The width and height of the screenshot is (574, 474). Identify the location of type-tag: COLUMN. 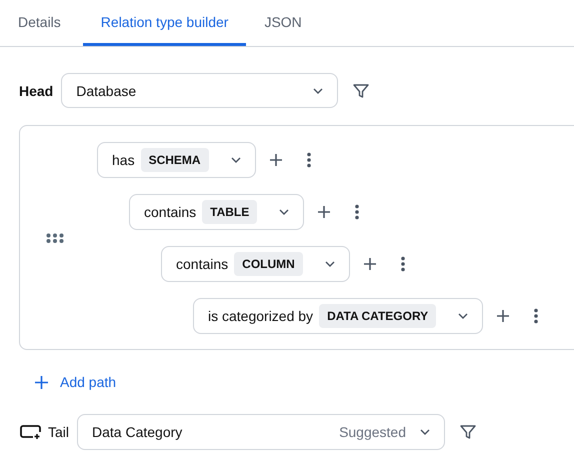
(268, 264).